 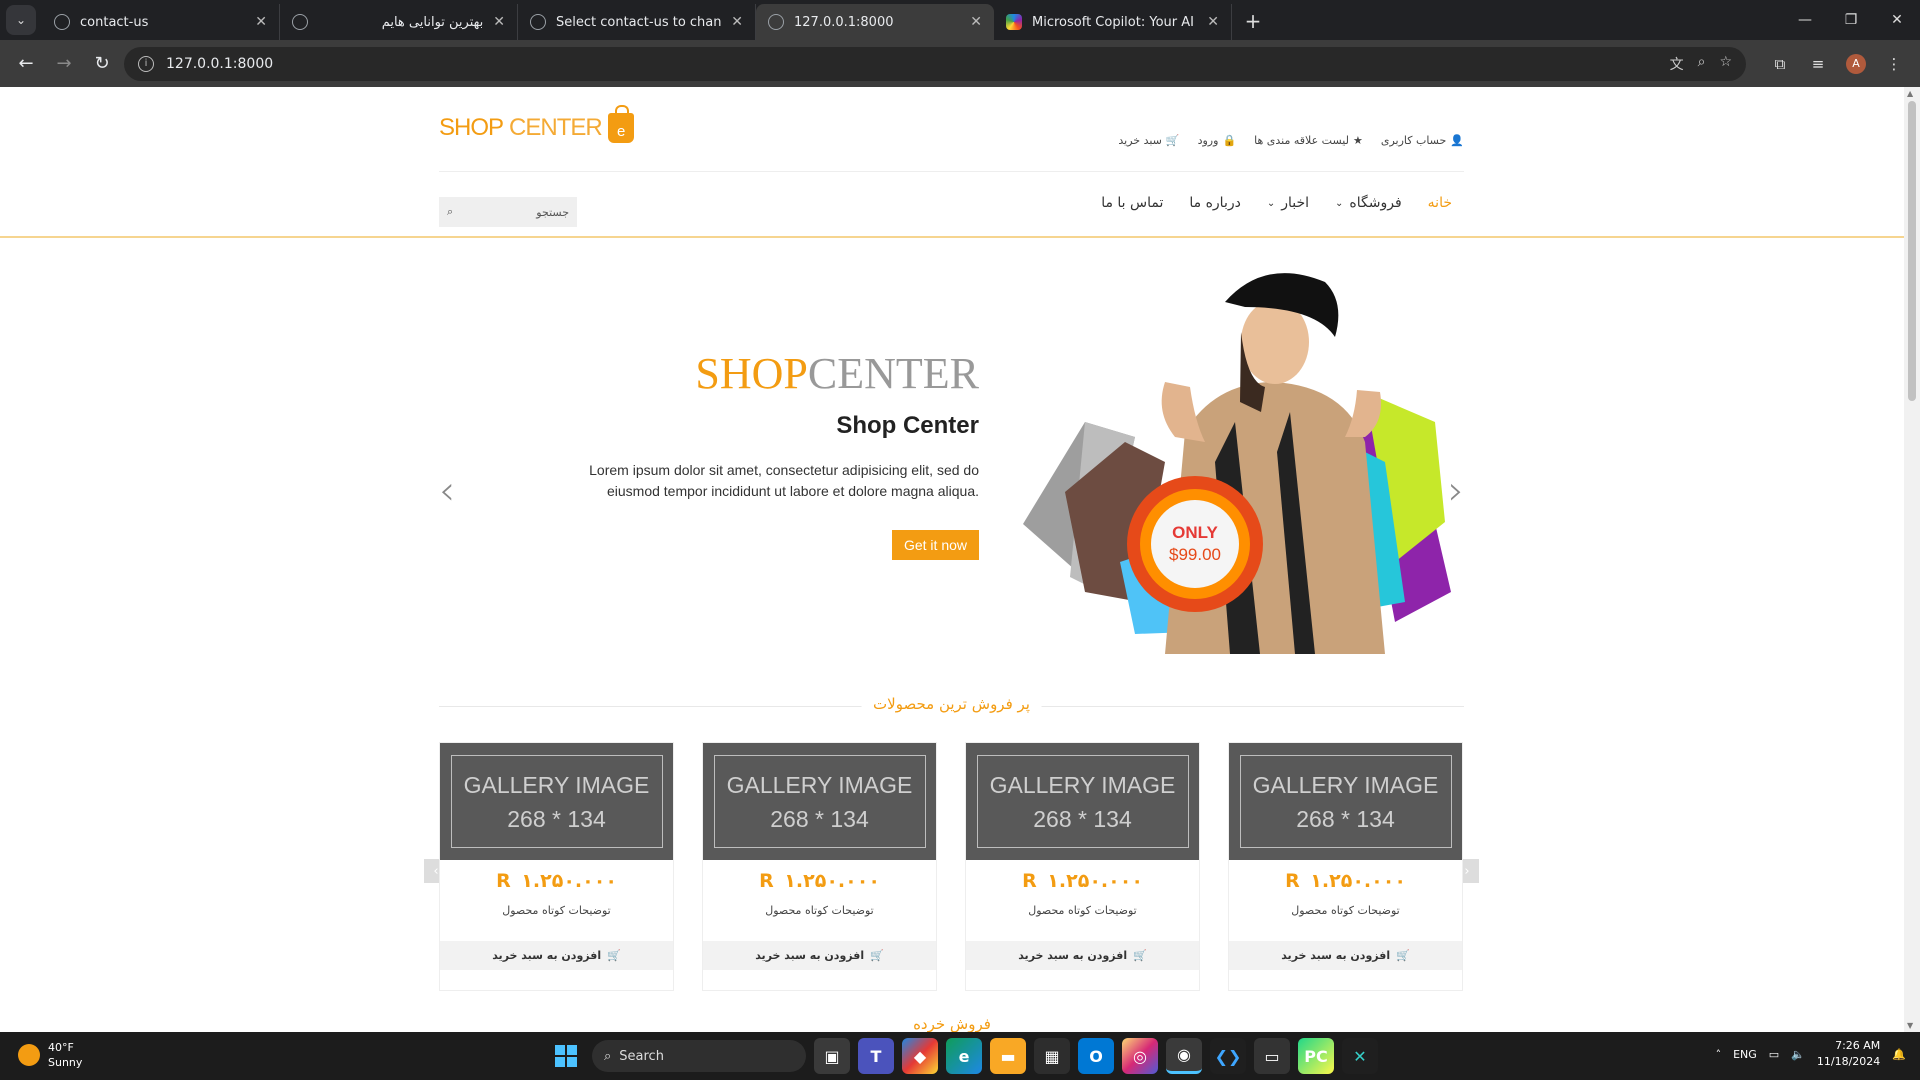 I want to click on address-bar: i 127.0.0.1:8000 文 ⌕ ☆, so click(x=935, y=63).